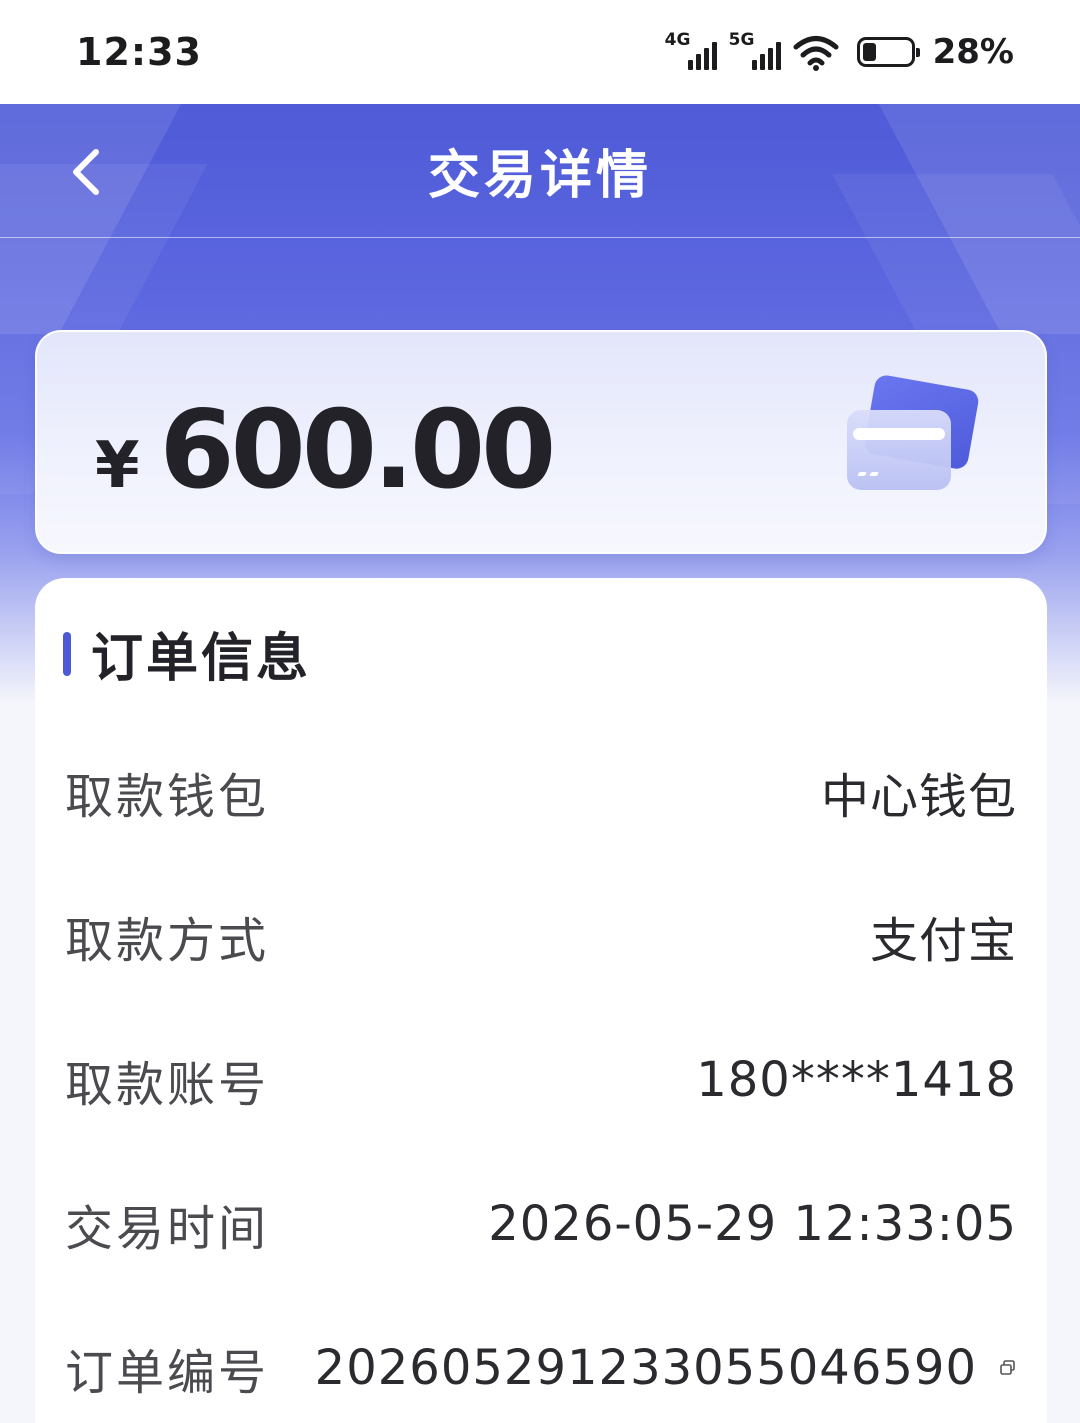 The width and height of the screenshot is (1080, 1423). I want to click on status-bar: 12:33 4G 5G 28%, so click(540, 52).